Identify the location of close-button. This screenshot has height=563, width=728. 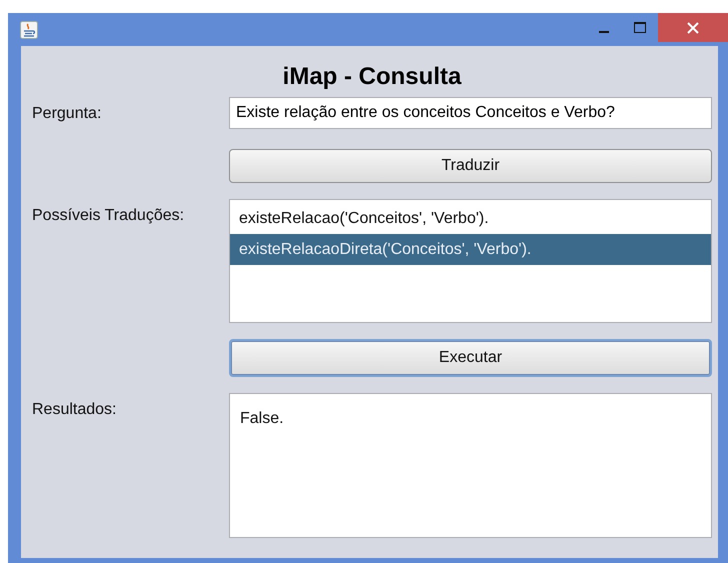
(693, 27).